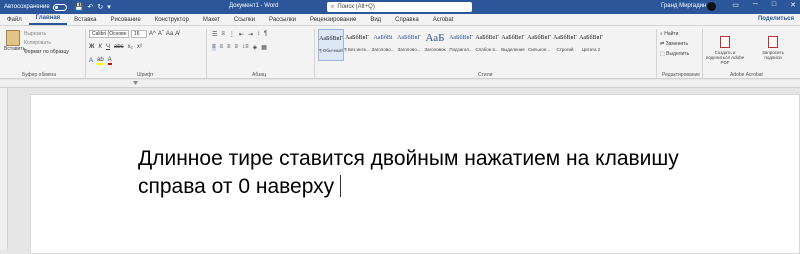 This screenshot has width=800, height=254. Describe the element at coordinates (435, 49) in the screenshot. I see `style-name: Заголовок` at that location.